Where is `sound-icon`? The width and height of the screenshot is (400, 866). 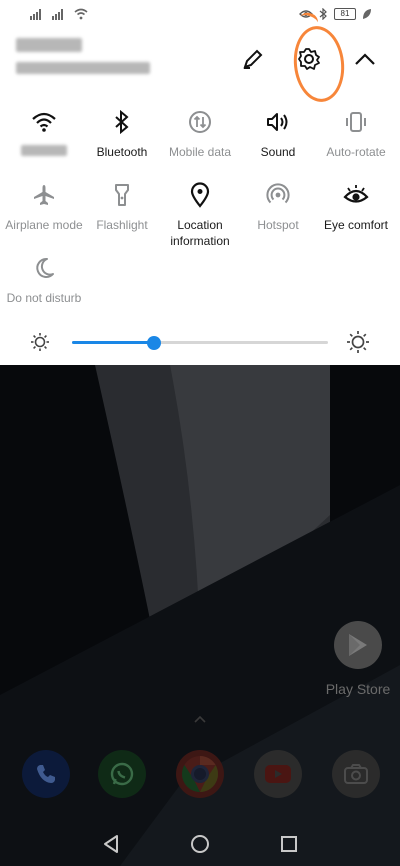 sound-icon is located at coordinates (277, 122).